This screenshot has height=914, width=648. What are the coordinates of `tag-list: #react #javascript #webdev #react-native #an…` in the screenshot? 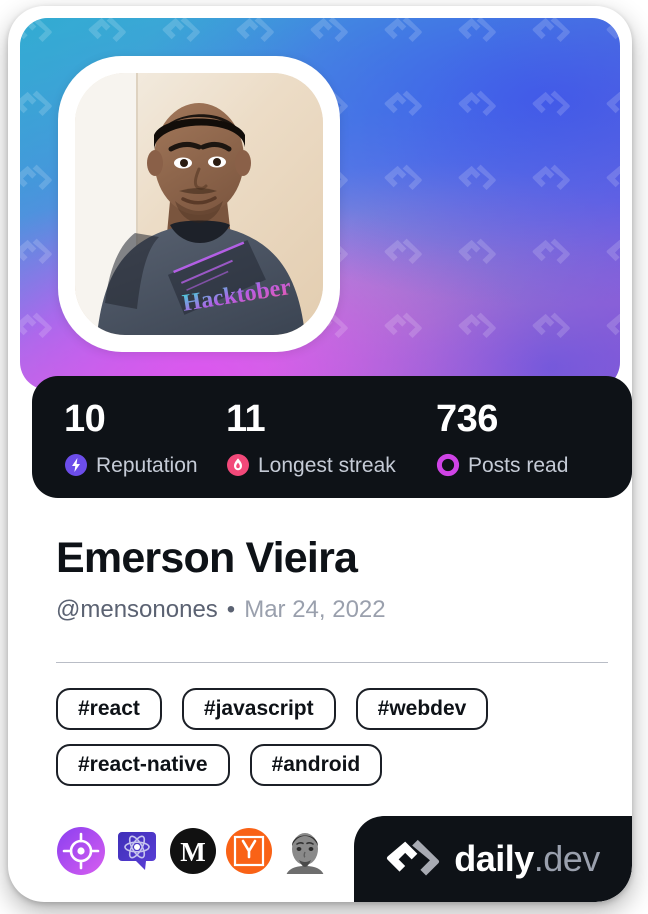 It's located at (336, 737).